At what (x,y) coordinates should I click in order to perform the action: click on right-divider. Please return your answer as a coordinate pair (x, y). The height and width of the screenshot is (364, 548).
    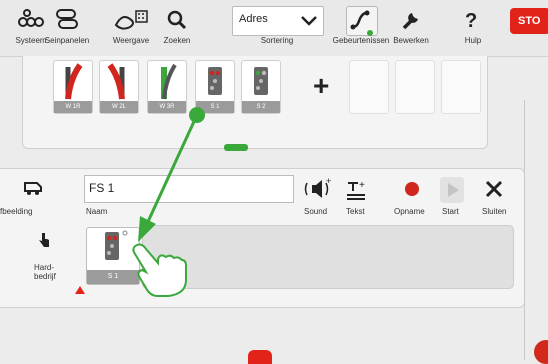
    Looking at the image, I should click on (524, 230).